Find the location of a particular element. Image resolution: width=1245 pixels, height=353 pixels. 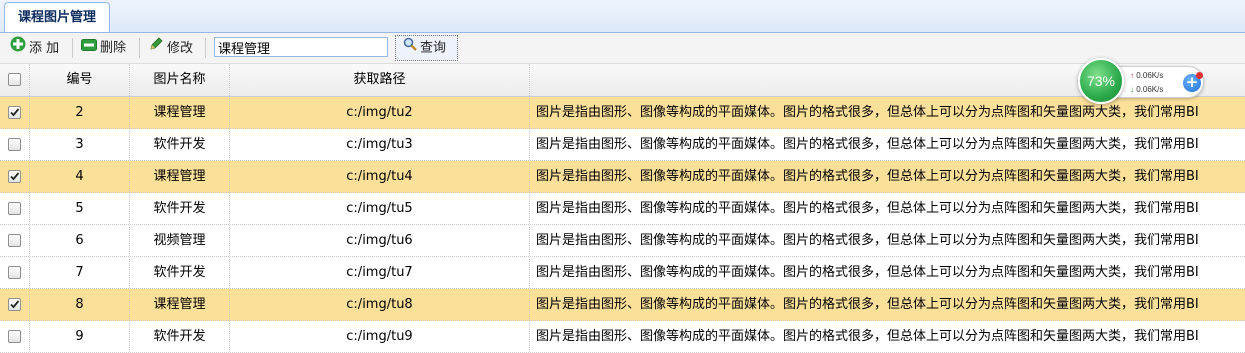

delete-button-label: 删除 is located at coordinates (113, 48).